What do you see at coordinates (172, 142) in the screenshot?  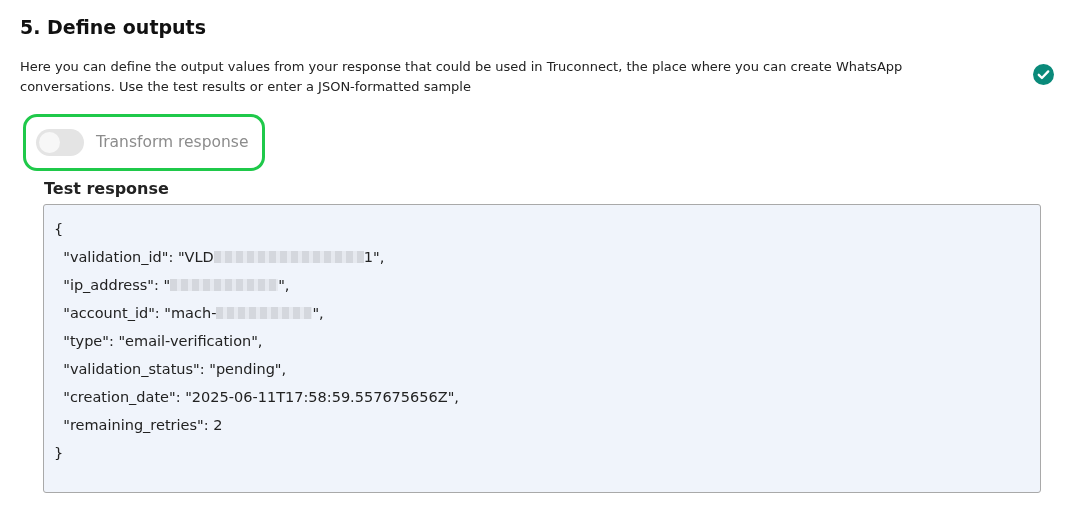 I see `toggle-label: Transform response` at bounding box center [172, 142].